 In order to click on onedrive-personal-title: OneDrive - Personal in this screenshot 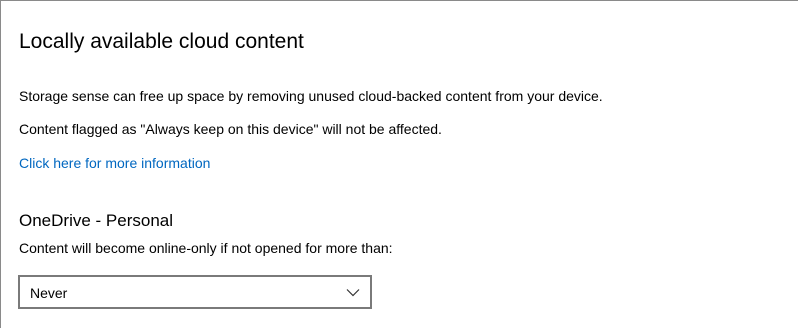, I will do `click(96, 220)`.